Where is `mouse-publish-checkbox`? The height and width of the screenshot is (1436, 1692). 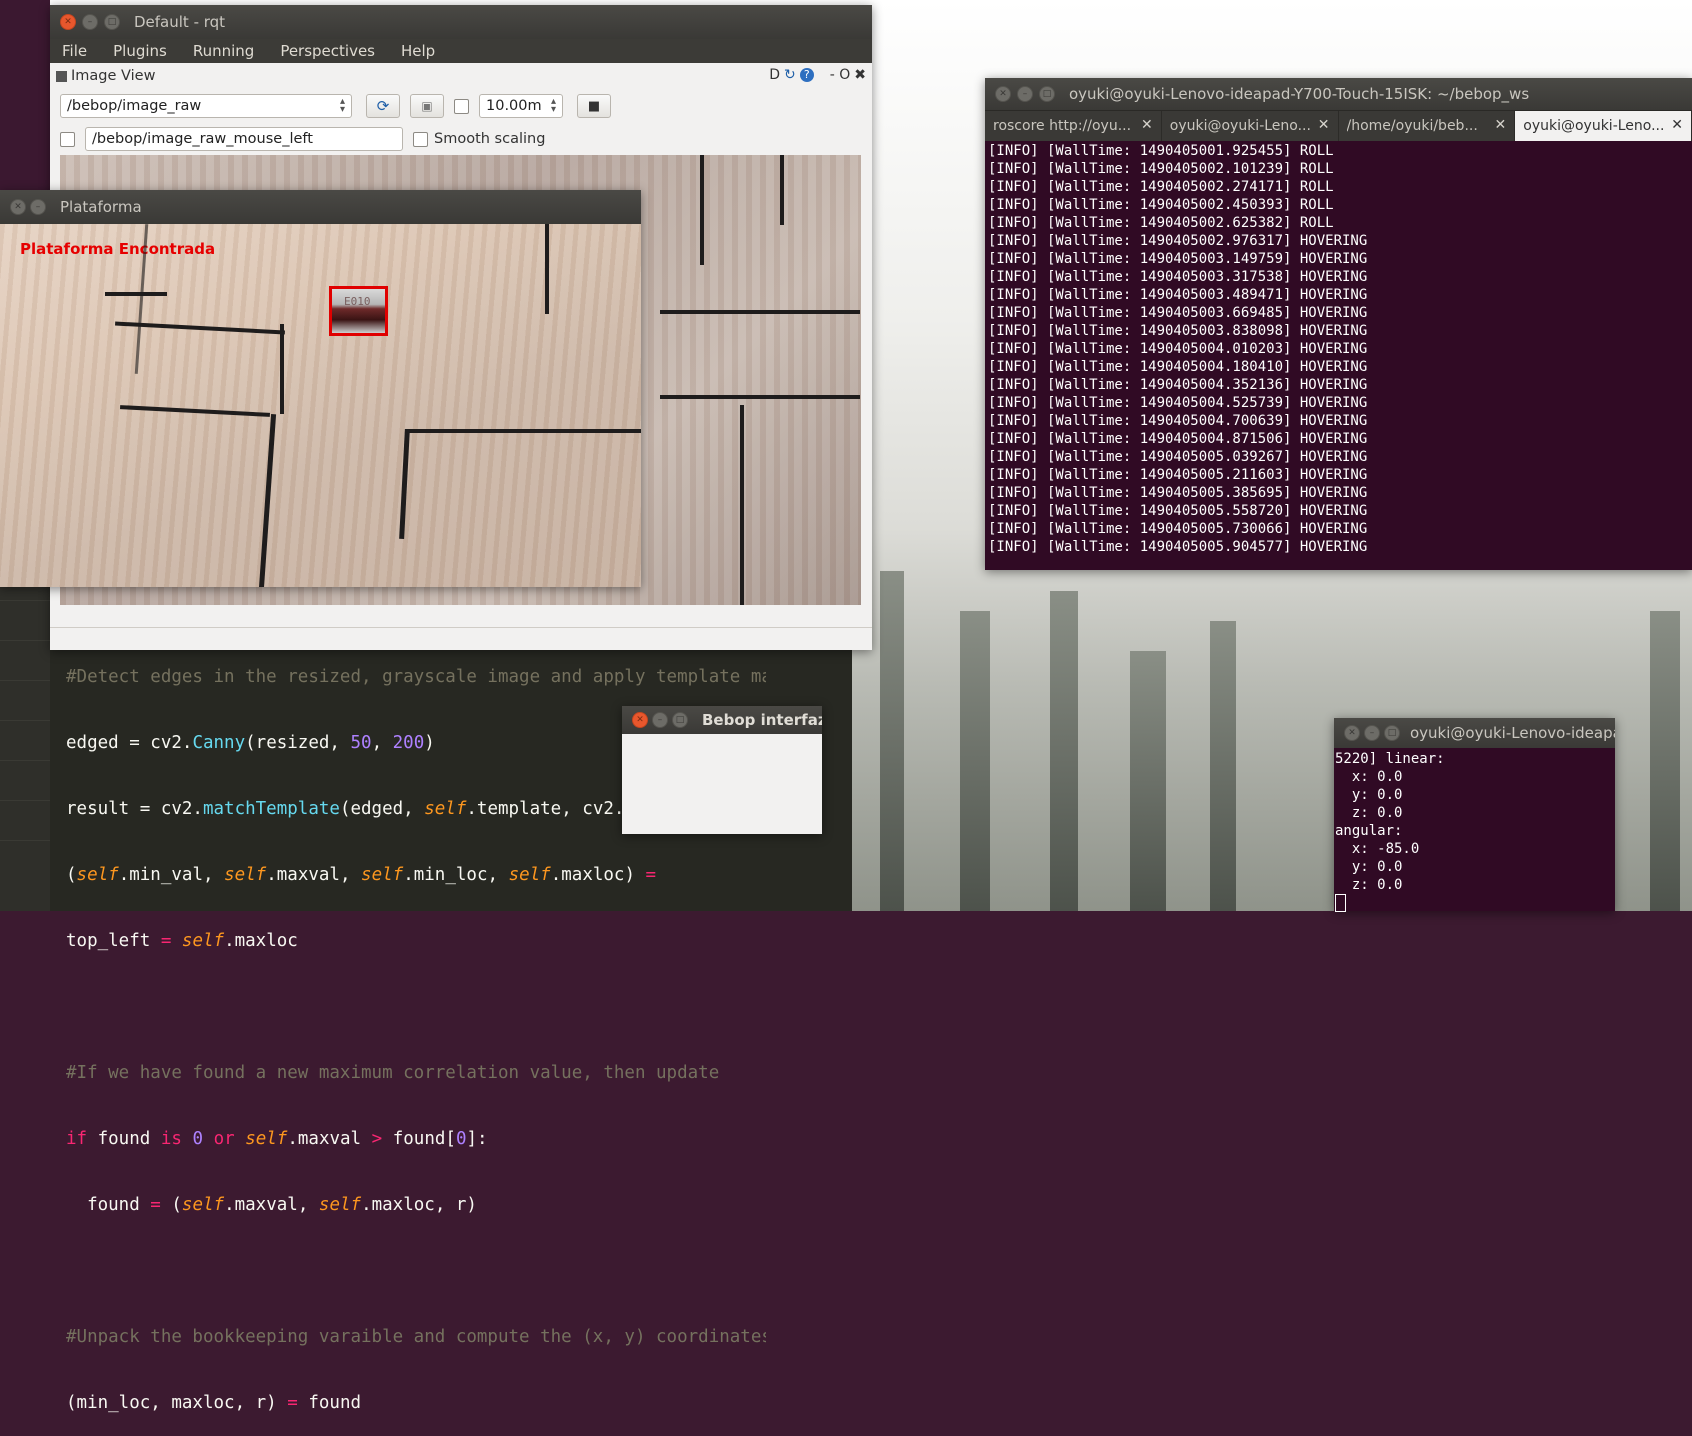
mouse-publish-checkbox is located at coordinates (67, 139).